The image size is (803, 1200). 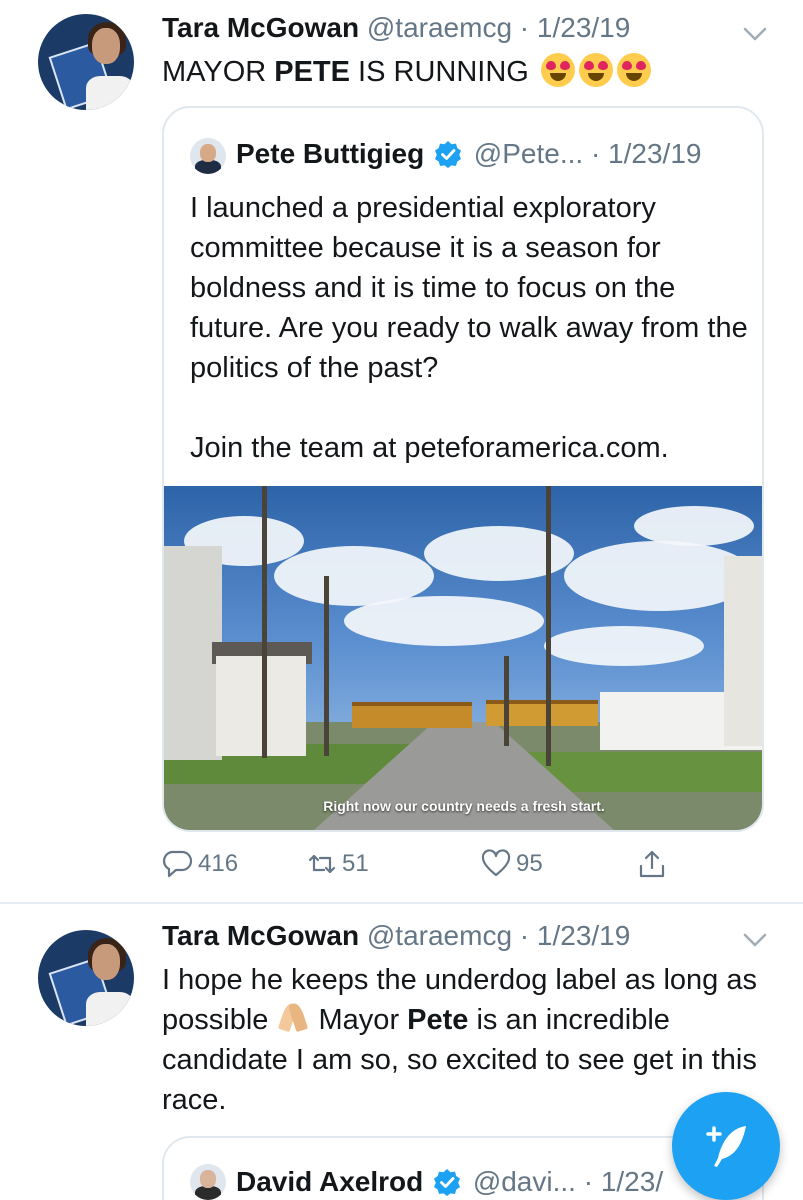 I want to click on like-count: 95, so click(x=529, y=863).